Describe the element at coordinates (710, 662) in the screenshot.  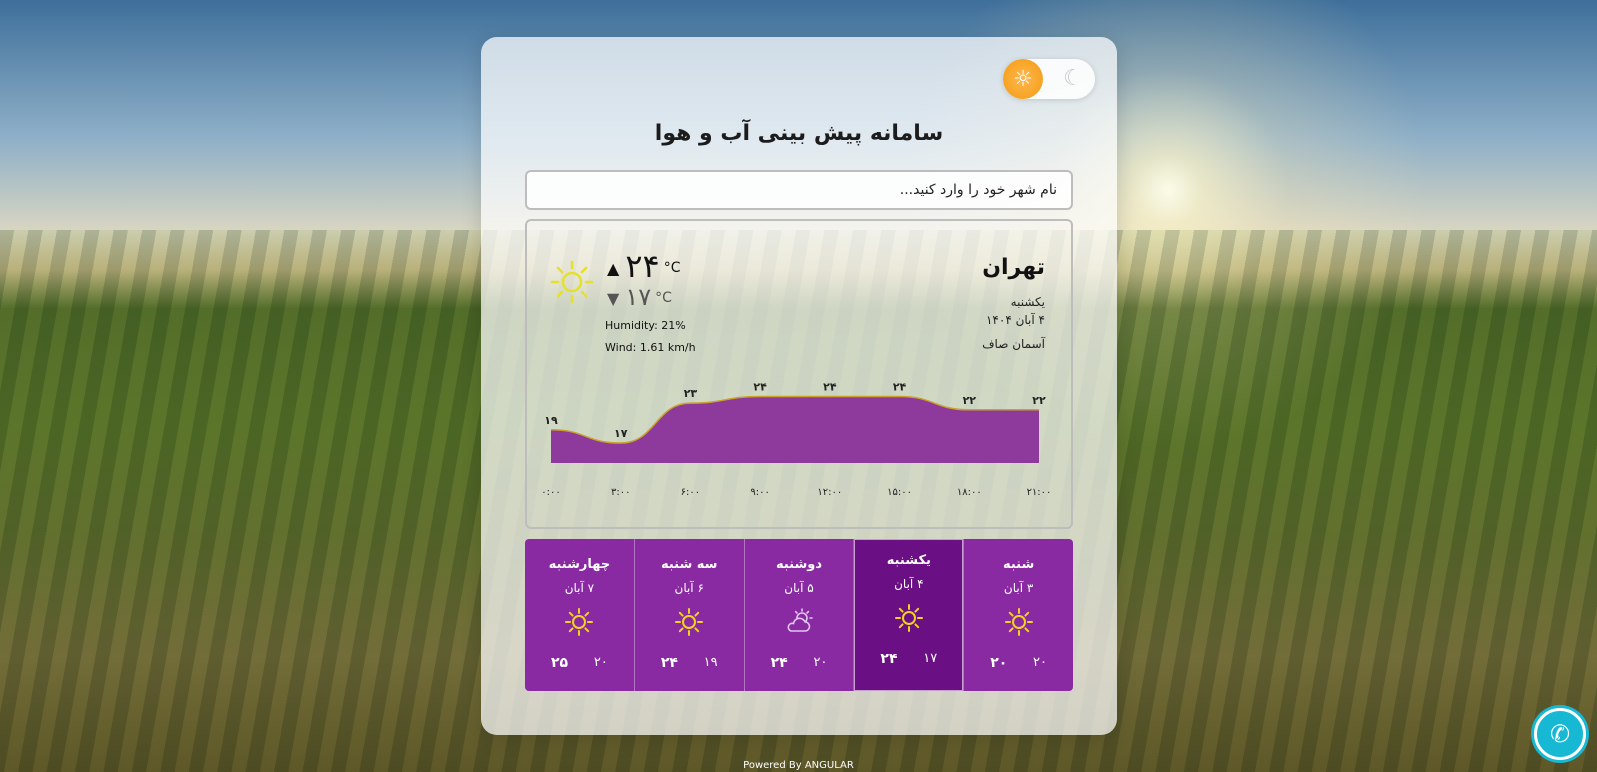
I see `forecast-min-temp: ۱۹` at that location.